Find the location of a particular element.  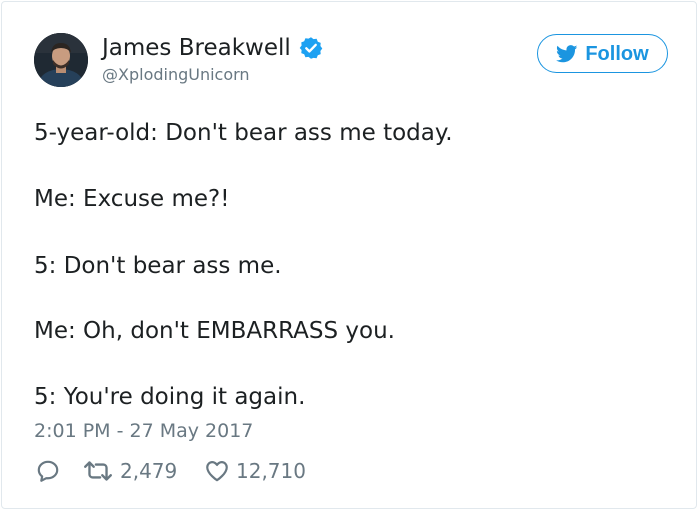

author-display-name: James Breakwell is located at coordinates (196, 48).